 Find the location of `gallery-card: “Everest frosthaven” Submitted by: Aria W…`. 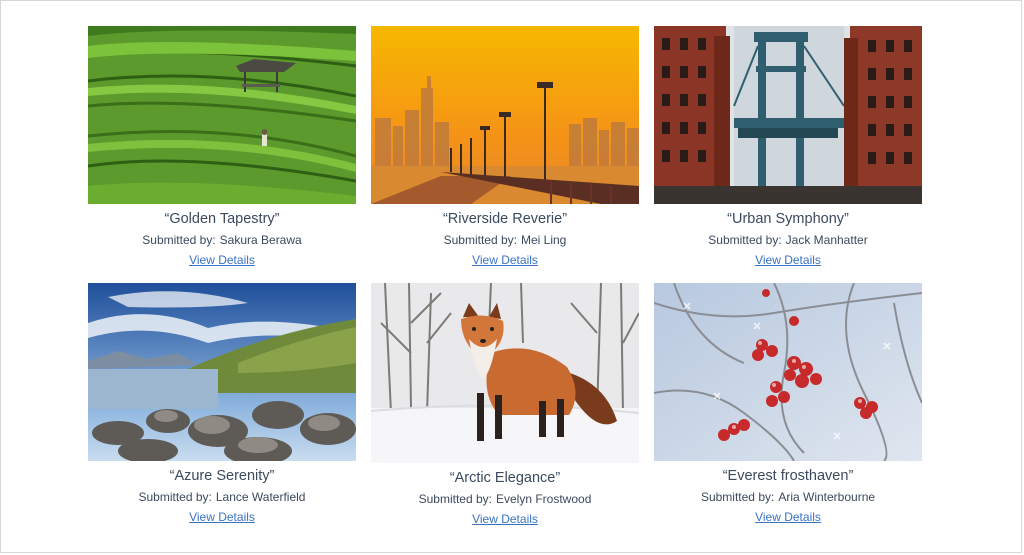

gallery-card: “Everest frosthaven” Submitted by: Aria W… is located at coordinates (788, 404).